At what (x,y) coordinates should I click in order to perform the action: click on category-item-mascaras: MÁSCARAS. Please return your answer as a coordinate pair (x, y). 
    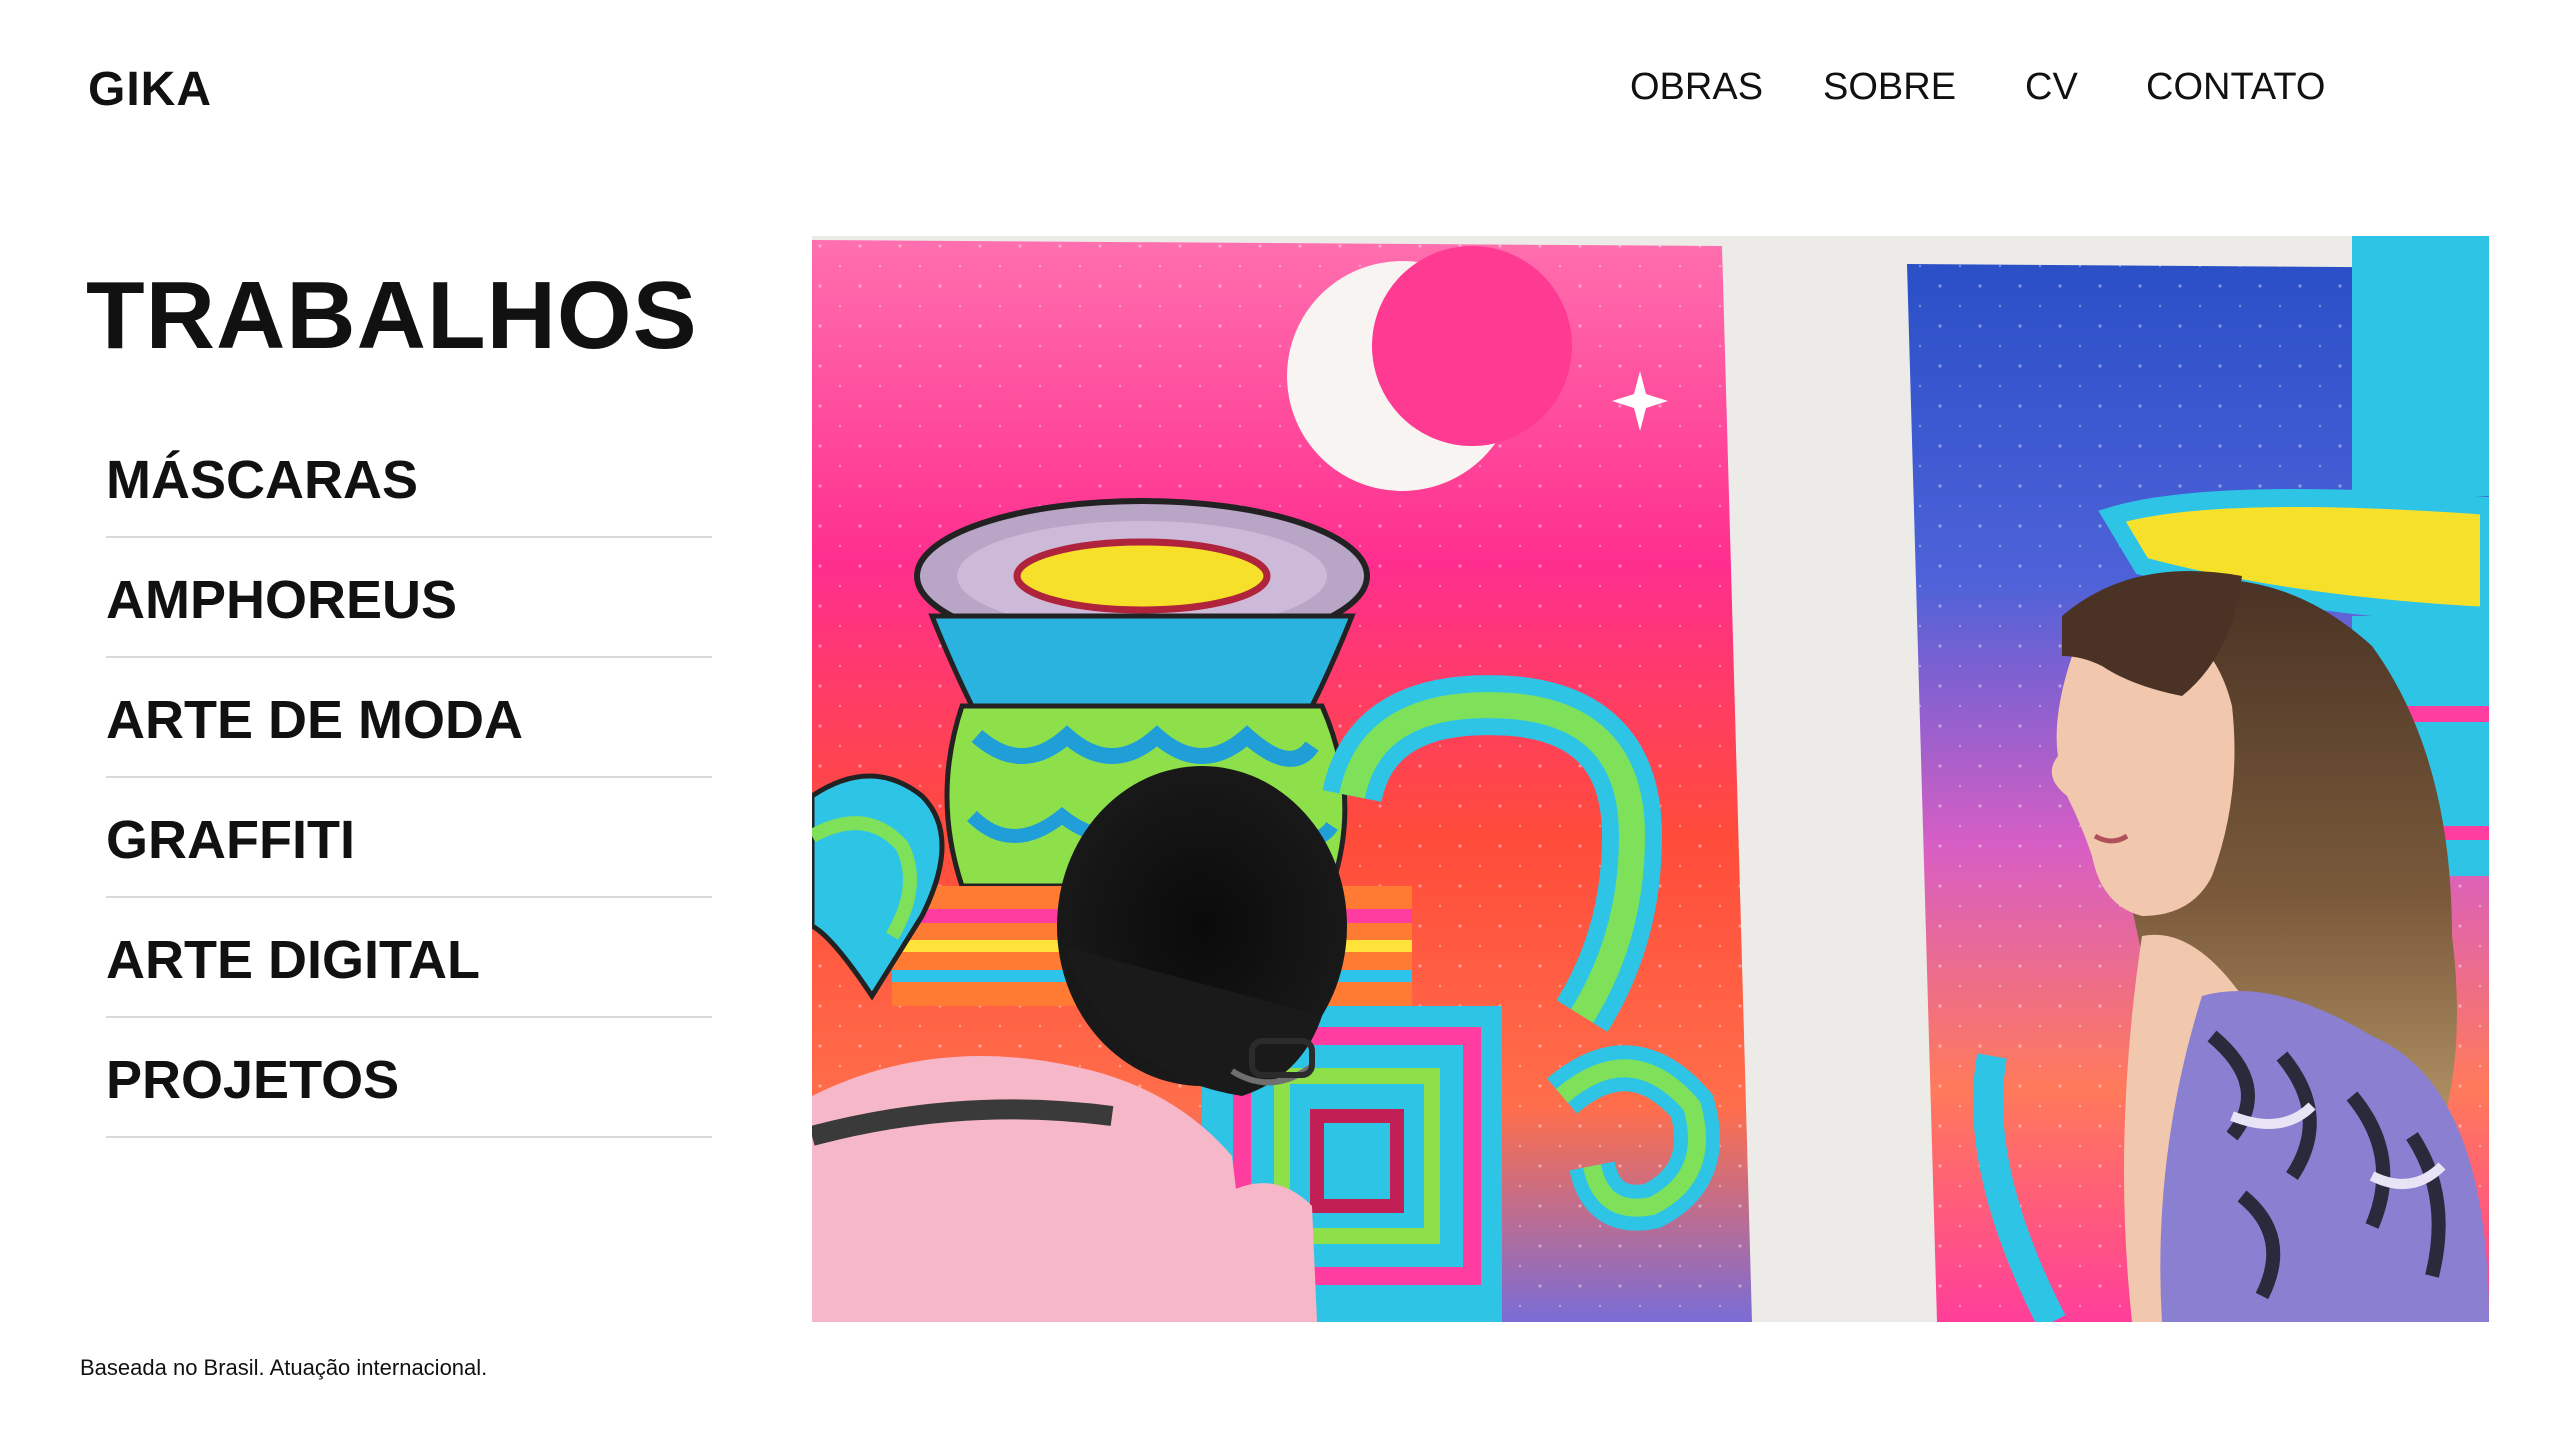
    Looking at the image, I should click on (409, 479).